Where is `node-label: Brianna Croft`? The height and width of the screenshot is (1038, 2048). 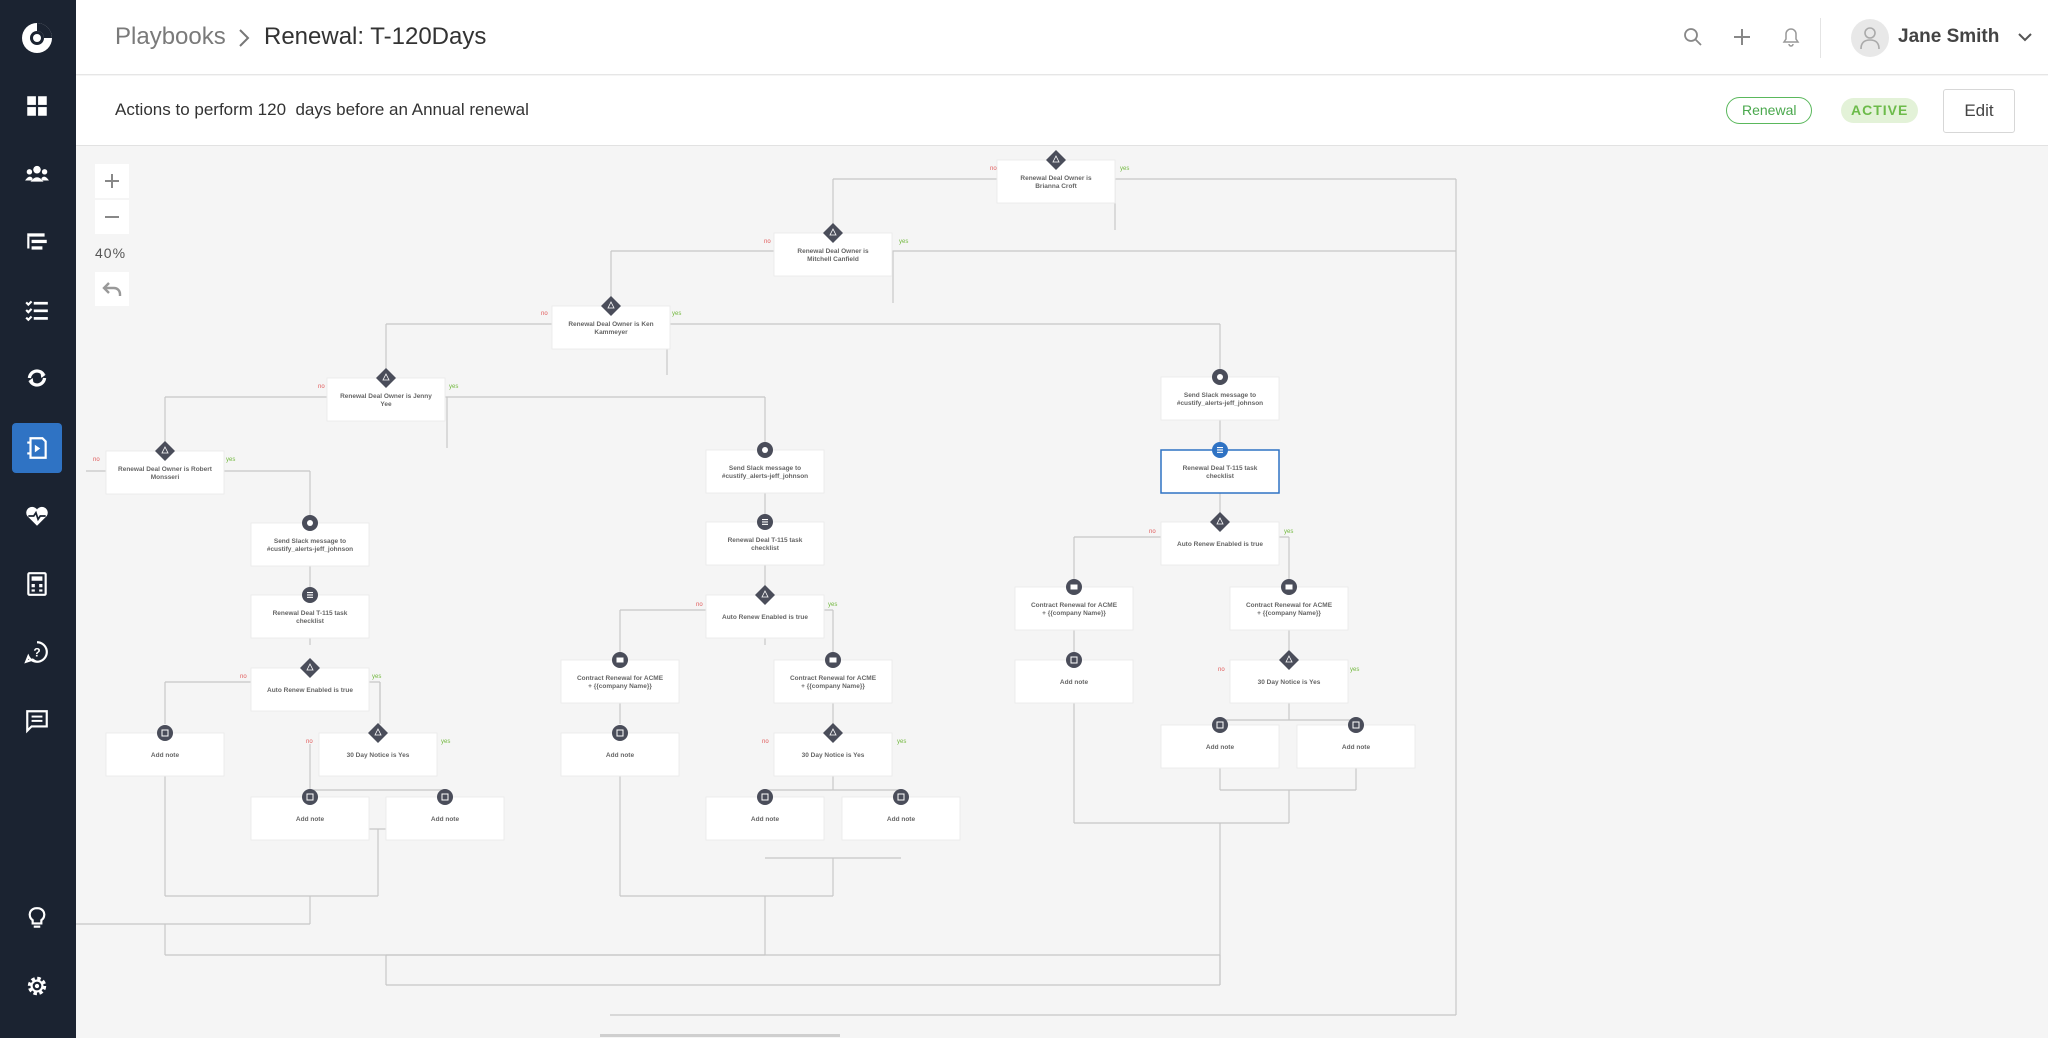 node-label: Brianna Croft is located at coordinates (1056, 186).